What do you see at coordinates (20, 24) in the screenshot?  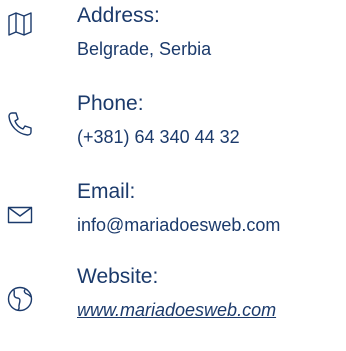 I see `map-icon` at bounding box center [20, 24].